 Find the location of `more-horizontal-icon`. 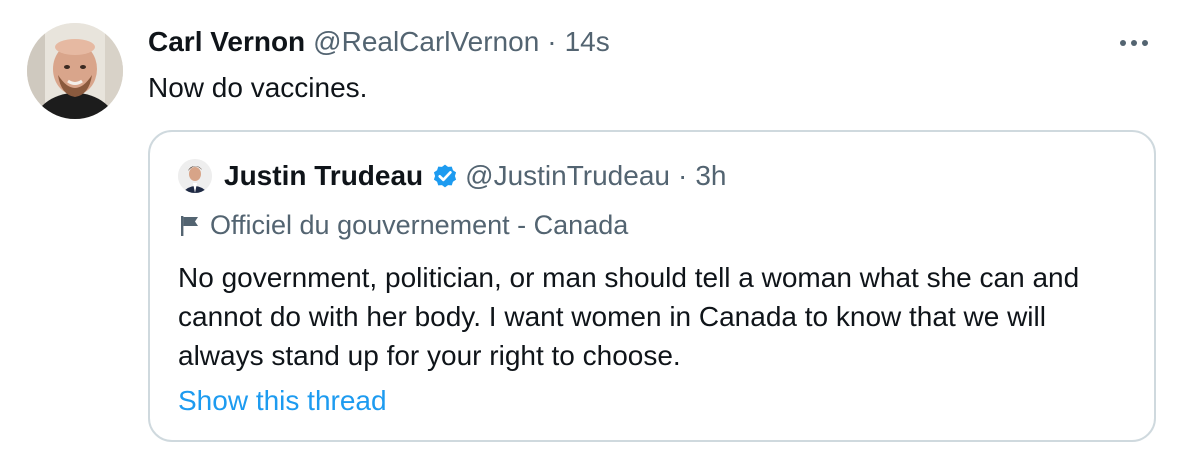

more-horizontal-icon is located at coordinates (1134, 43).